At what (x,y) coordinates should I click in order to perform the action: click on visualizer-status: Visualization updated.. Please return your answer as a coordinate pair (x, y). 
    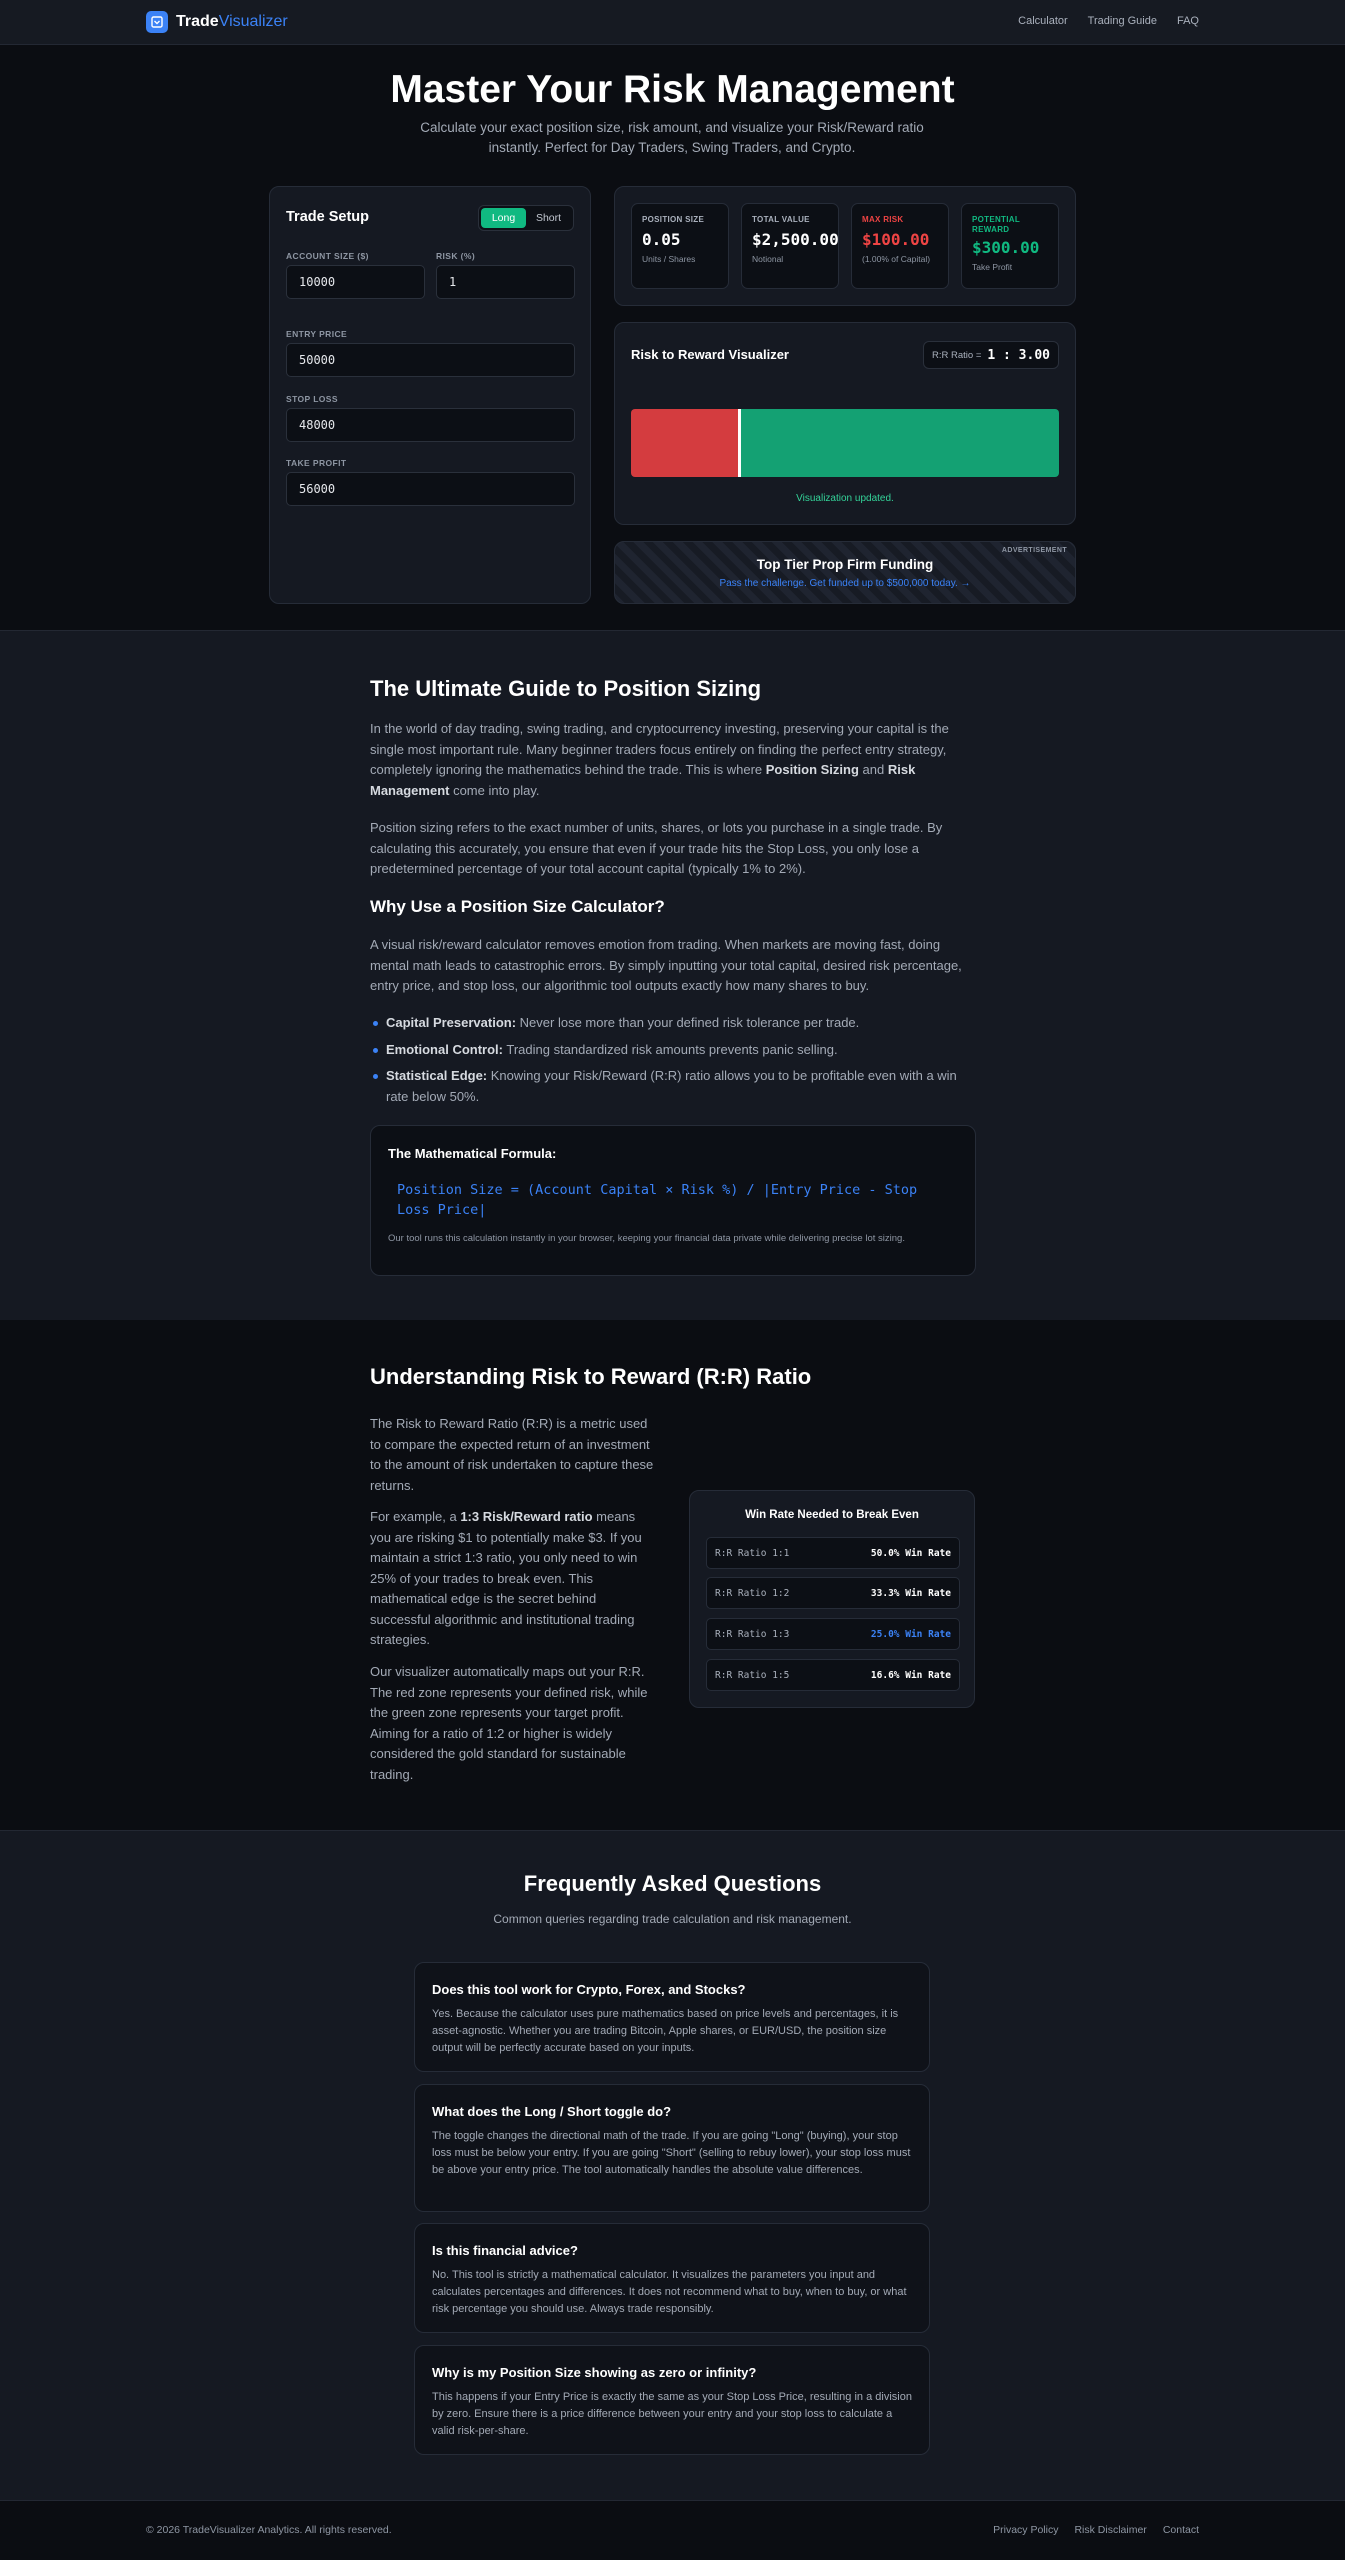
    Looking at the image, I should click on (845, 498).